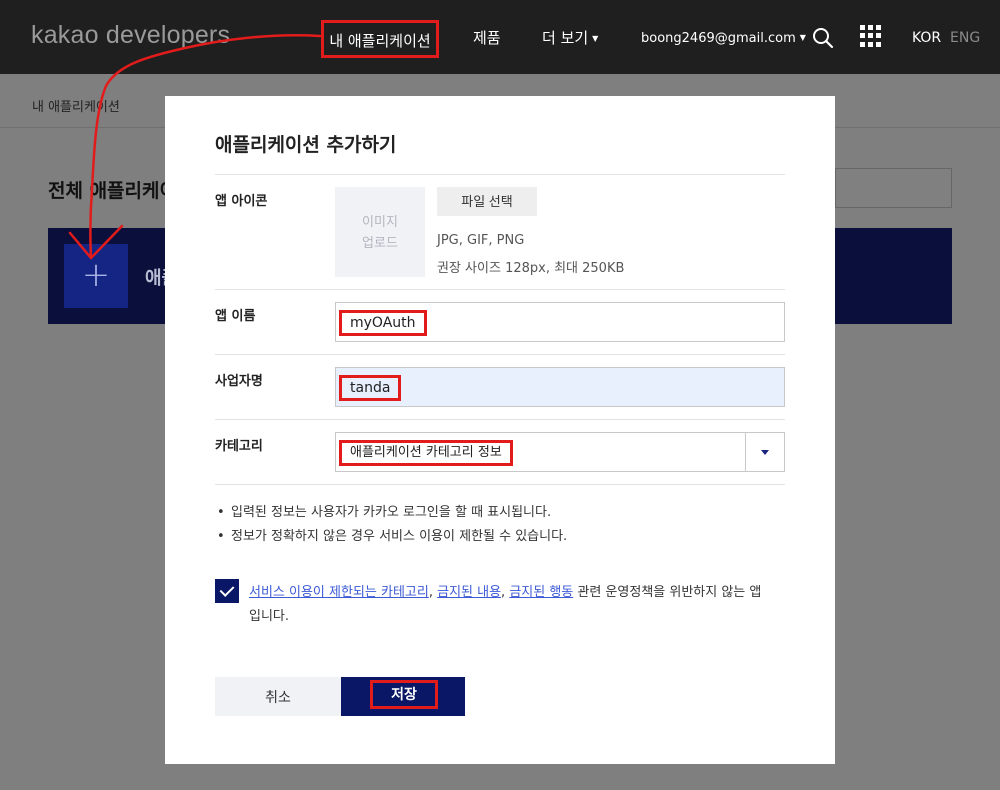  Describe the element at coordinates (380, 243) in the screenshot. I see `upload-text-line2: 업로드` at that location.